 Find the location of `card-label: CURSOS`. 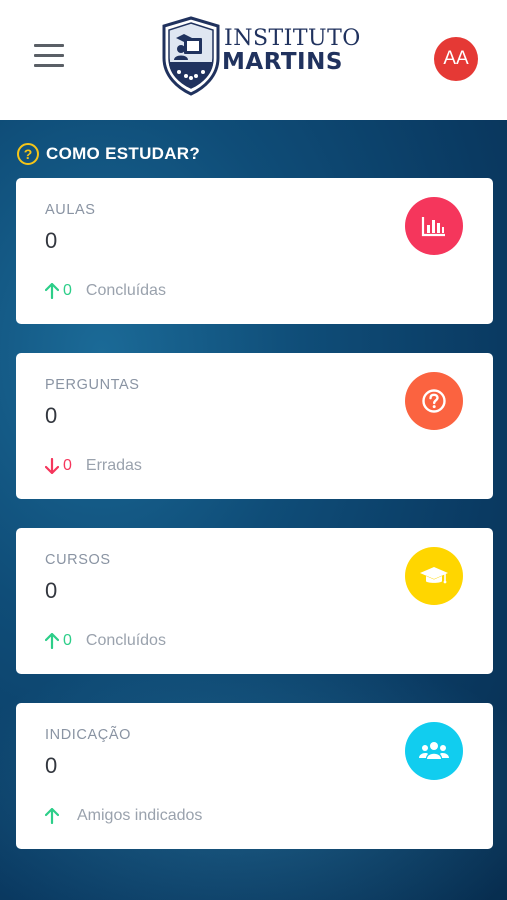

card-label: CURSOS is located at coordinates (78, 560).